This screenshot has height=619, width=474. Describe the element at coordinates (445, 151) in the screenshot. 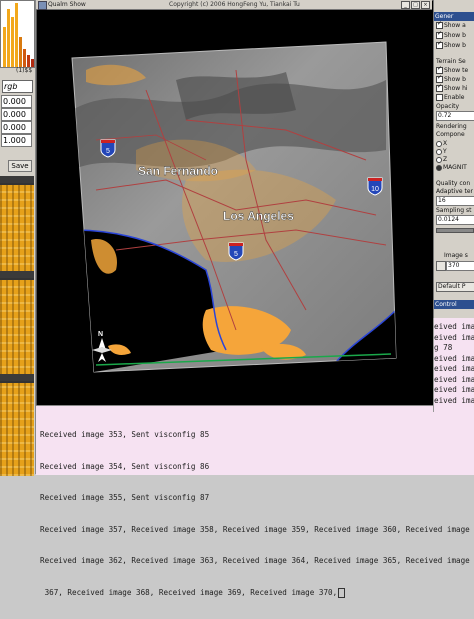

I see `radio-label: Y` at that location.